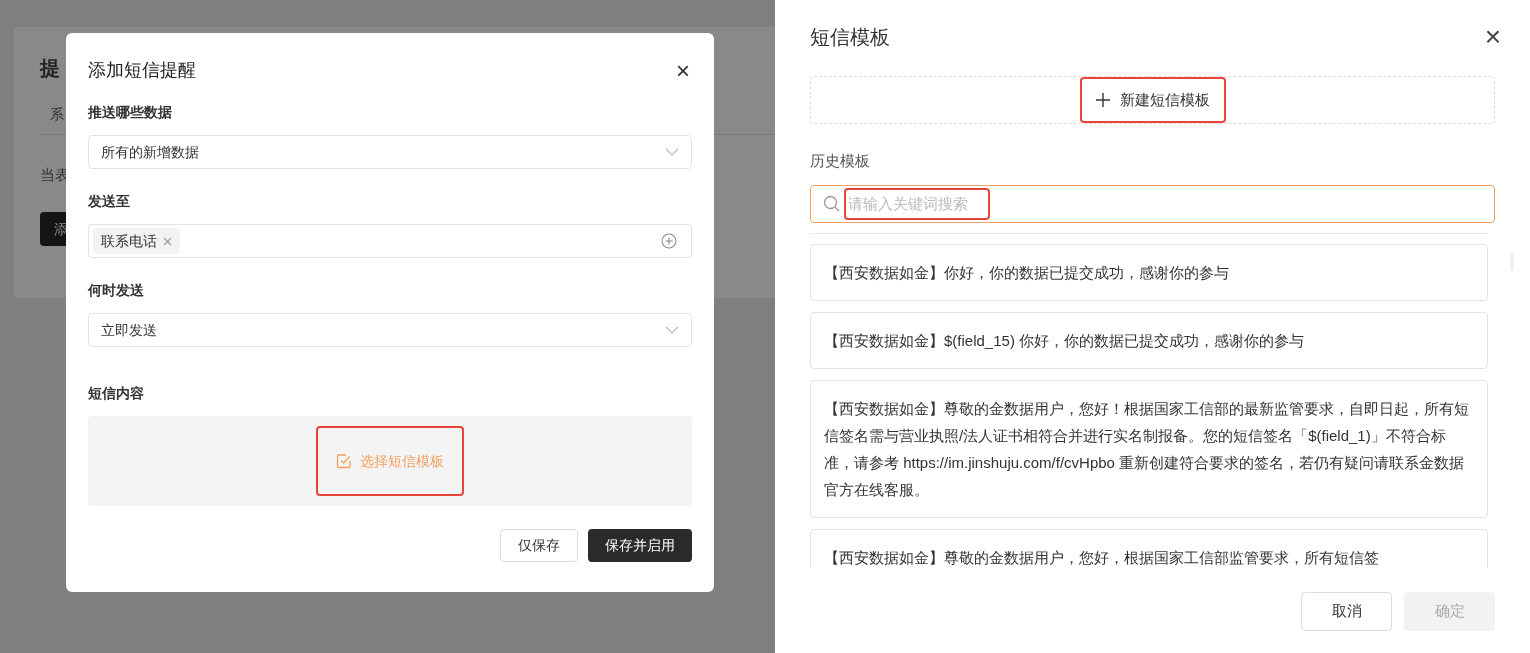  What do you see at coordinates (167, 241) in the screenshot?
I see `remove-icon` at bounding box center [167, 241].